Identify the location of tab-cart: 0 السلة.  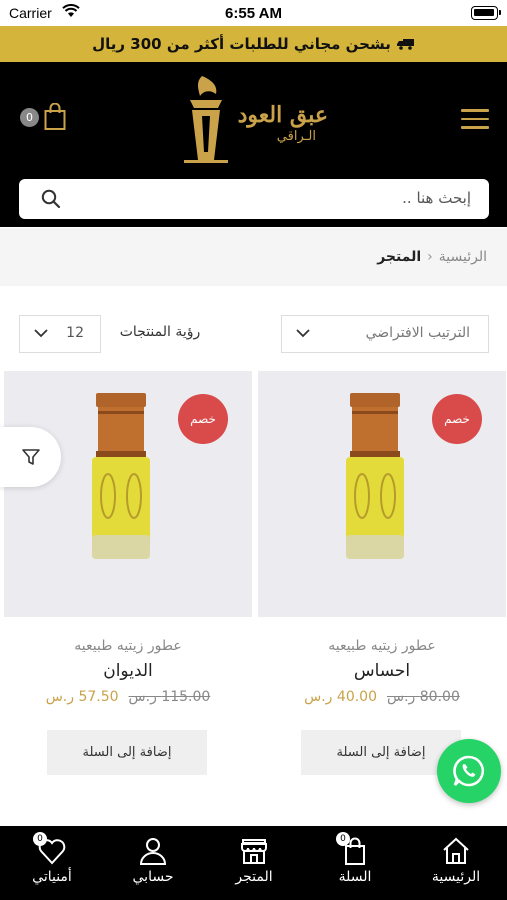
(355, 858).